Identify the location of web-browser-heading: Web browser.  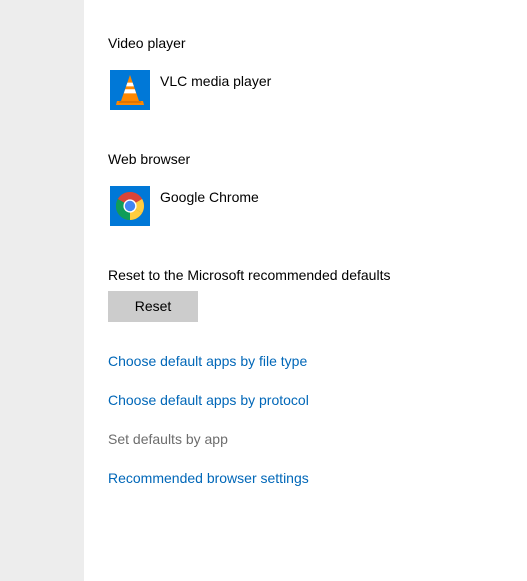
(149, 159).